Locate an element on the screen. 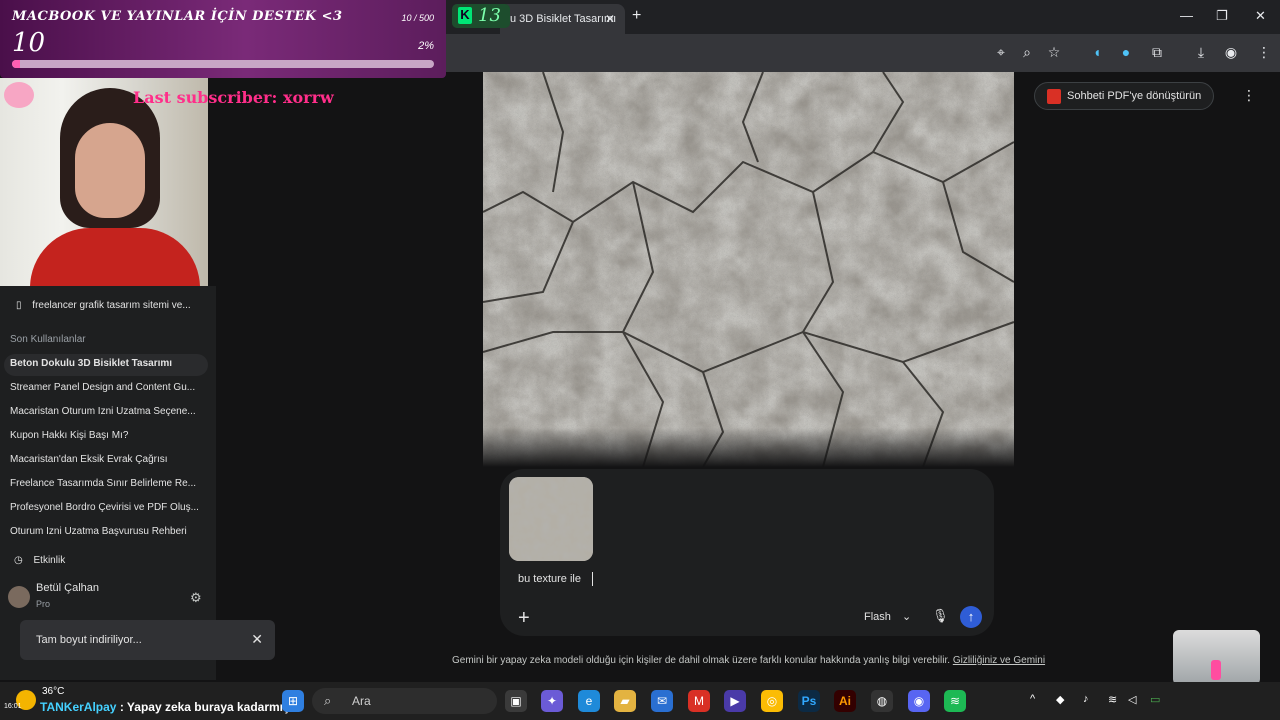 This screenshot has height=720, width=1280. profile-avatar: ◉ is located at coordinates (1231, 52).